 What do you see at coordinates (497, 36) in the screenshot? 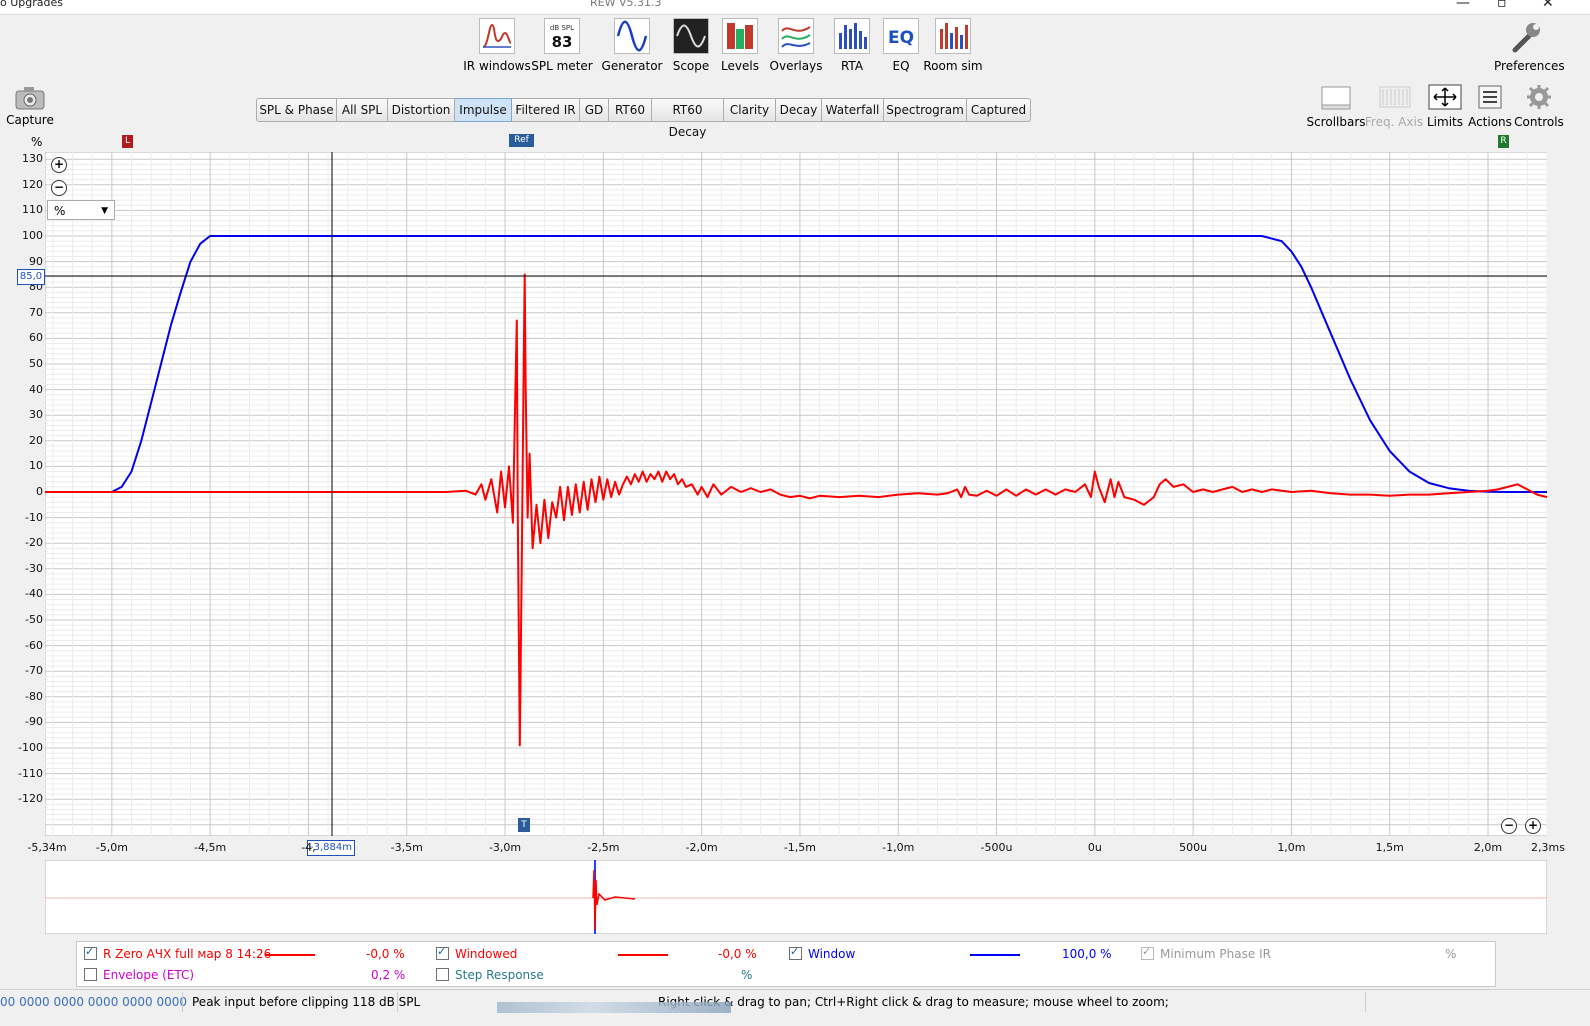
I see `ir-windows-icon` at bounding box center [497, 36].